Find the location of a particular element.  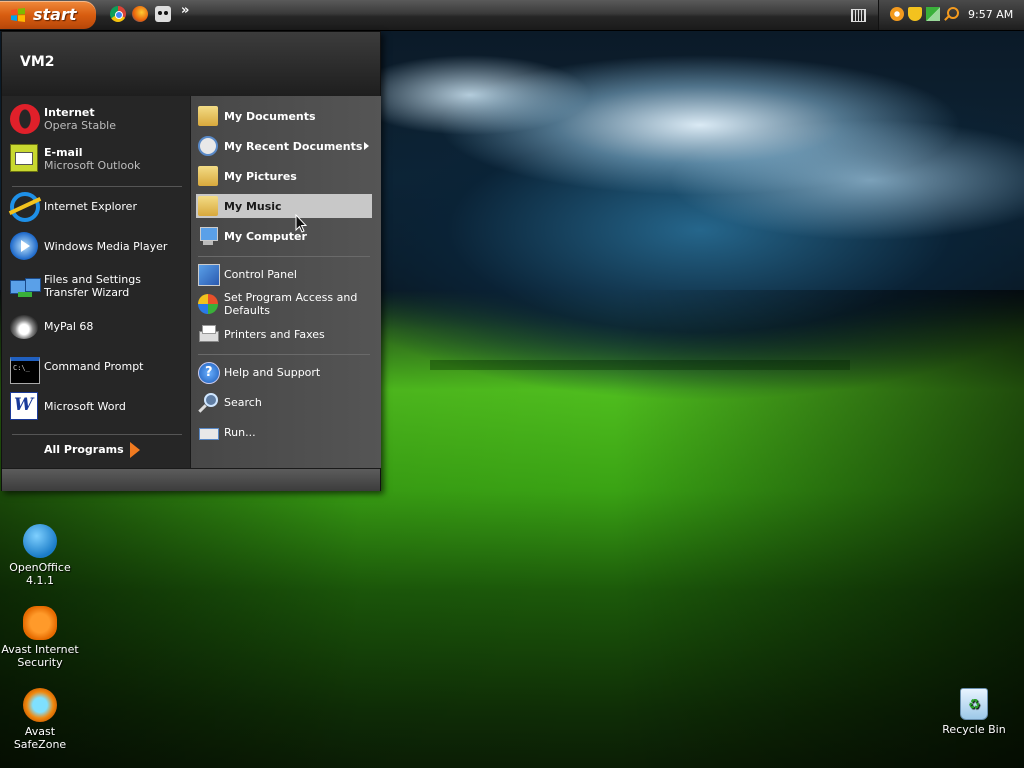

settings-item-control-panel: Control Panel is located at coordinates (284, 274).